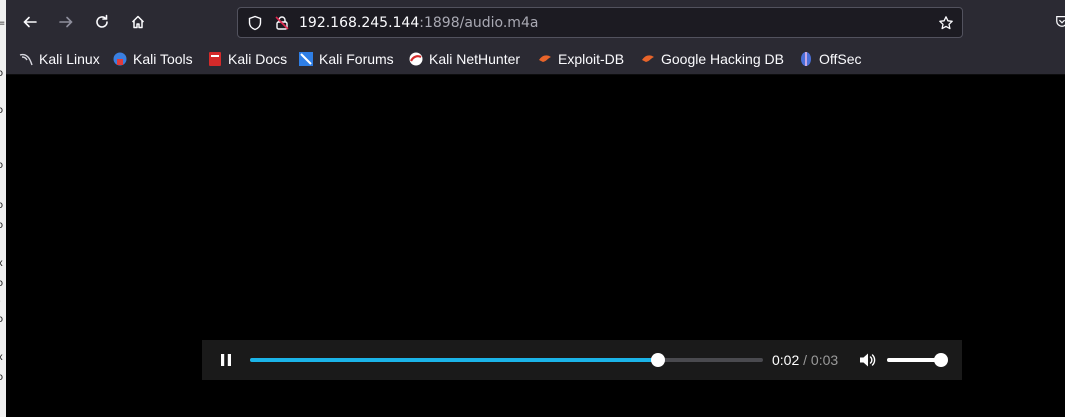  I want to click on kali-tools-icon, so click(120, 59).